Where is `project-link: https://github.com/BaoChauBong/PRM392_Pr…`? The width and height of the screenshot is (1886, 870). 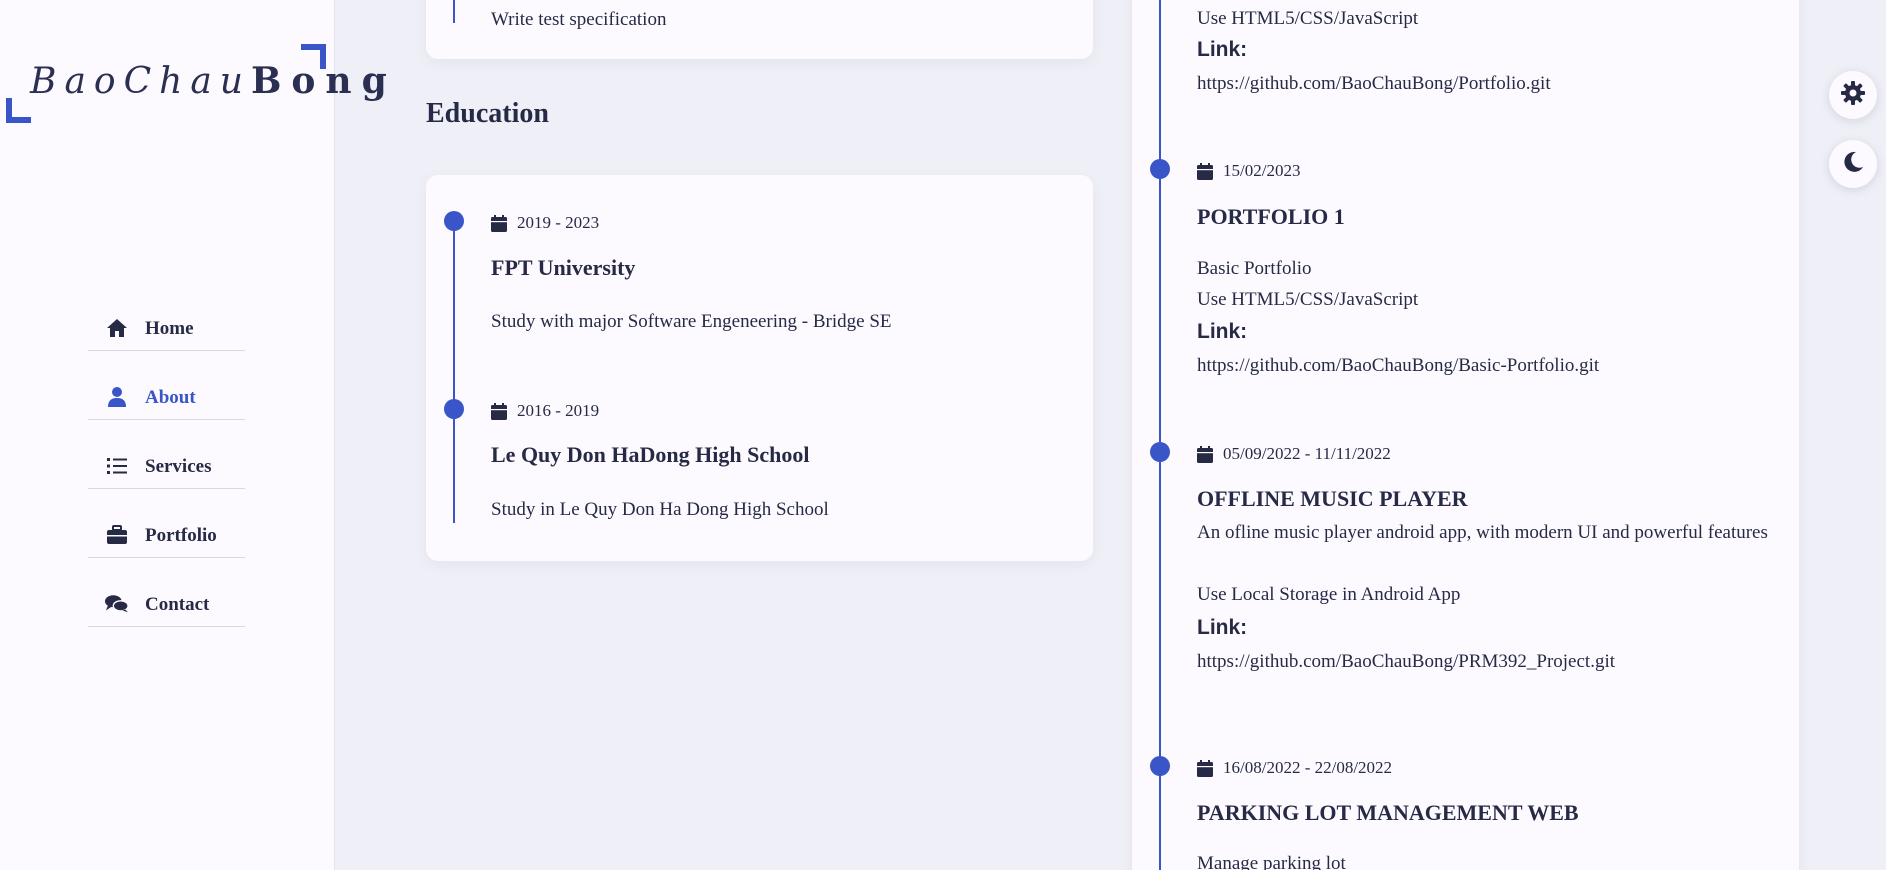
project-link: https://github.com/BaoChauBong/PRM392_Pr… is located at coordinates (1406, 662).